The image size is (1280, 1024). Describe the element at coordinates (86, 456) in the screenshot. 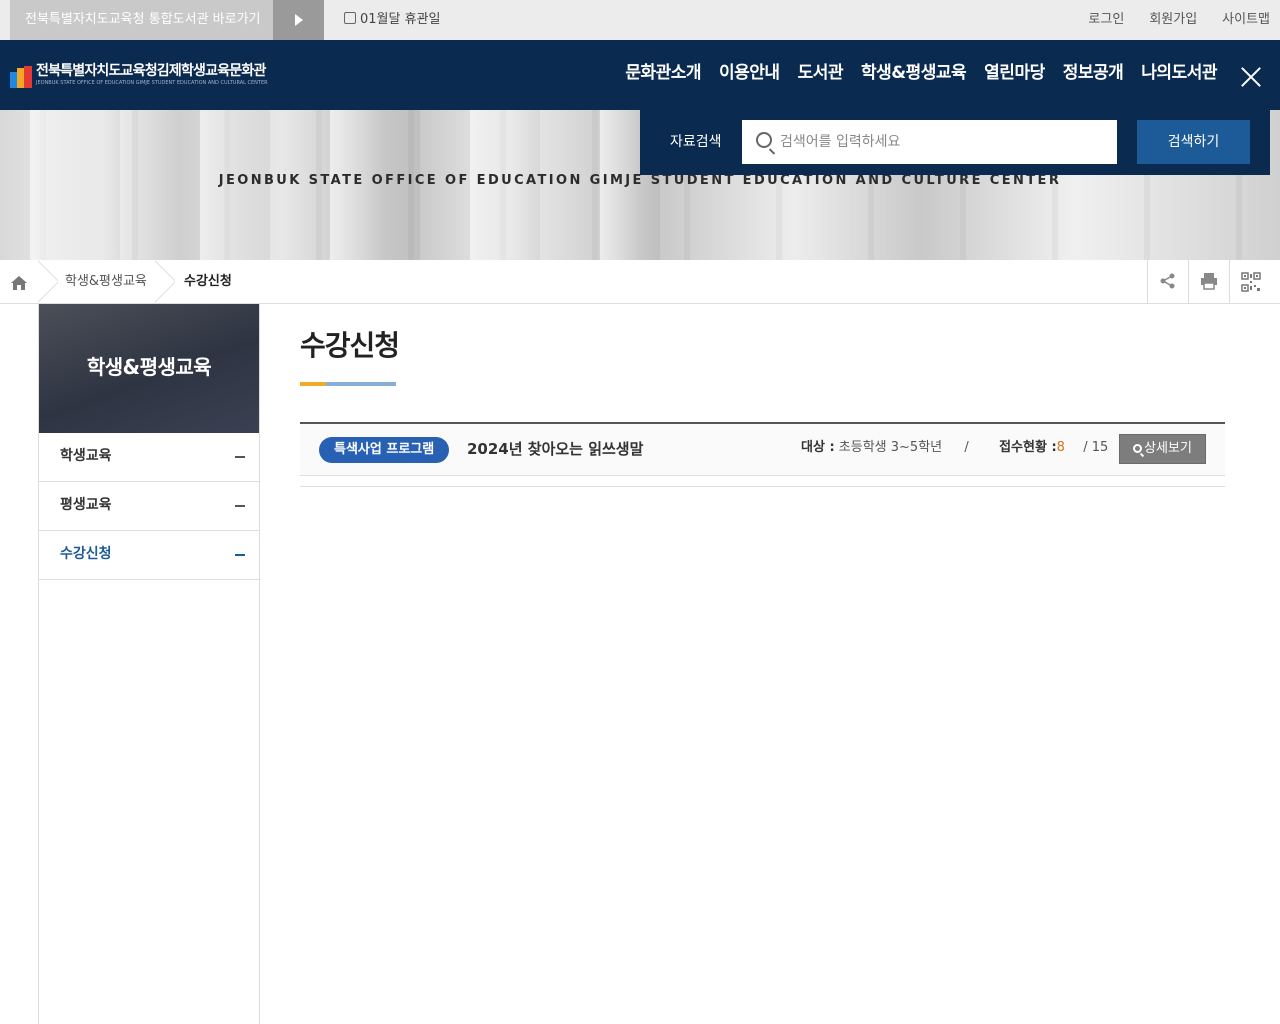

I see `side-nav-item-label: 학생교육` at that location.